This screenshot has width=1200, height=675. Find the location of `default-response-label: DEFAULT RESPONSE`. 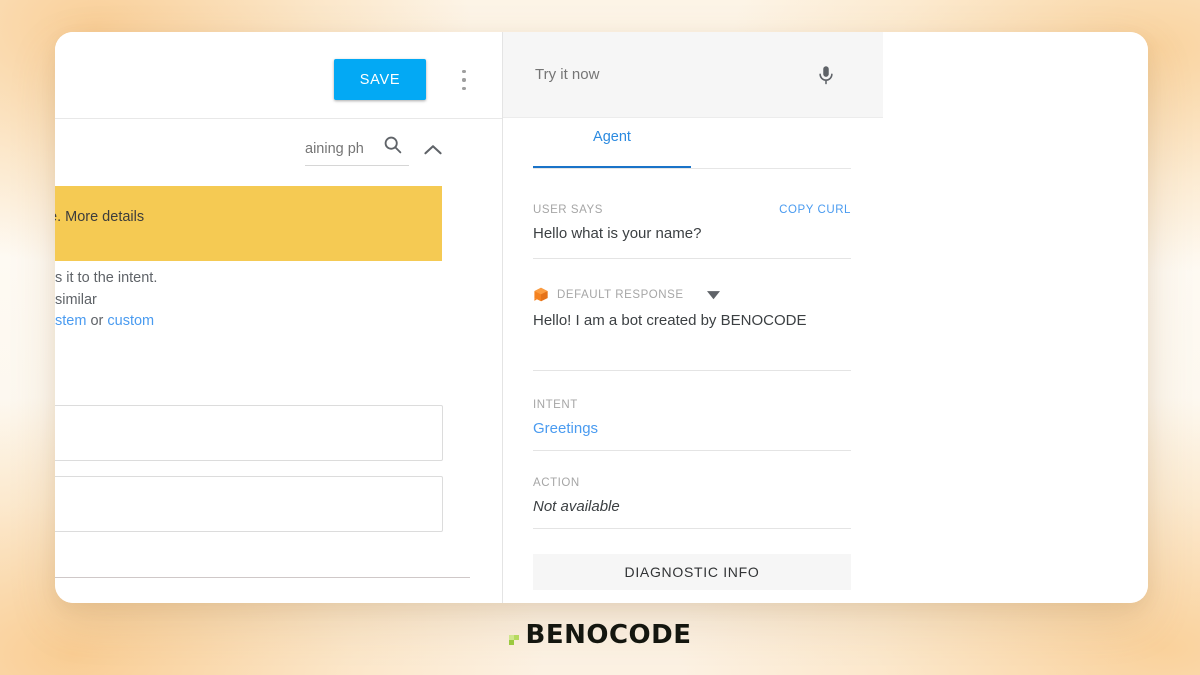

default-response-label: DEFAULT RESPONSE is located at coordinates (620, 295).